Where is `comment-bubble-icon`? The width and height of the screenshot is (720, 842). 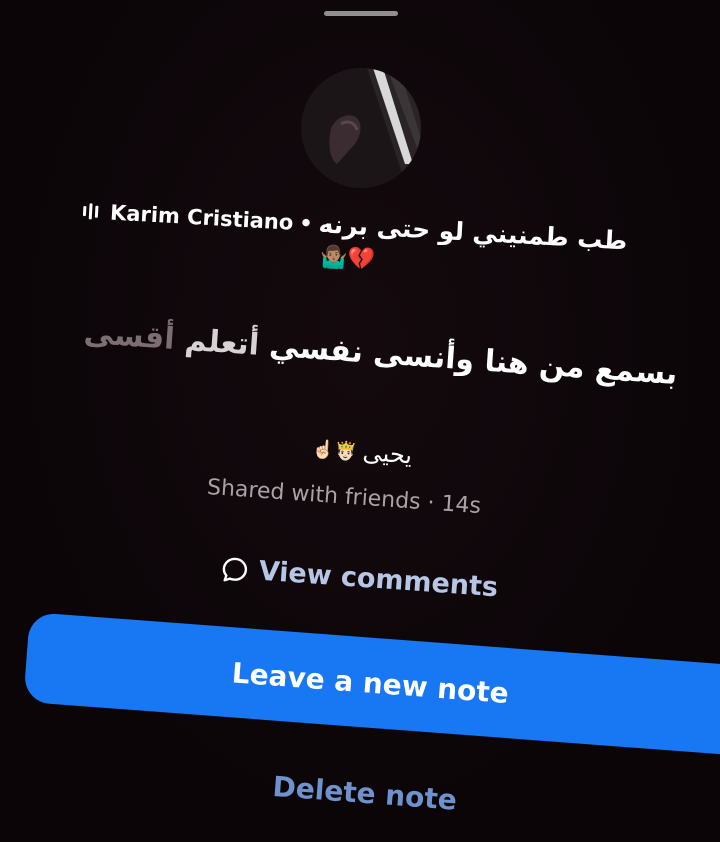
comment-bubble-icon is located at coordinates (235, 569).